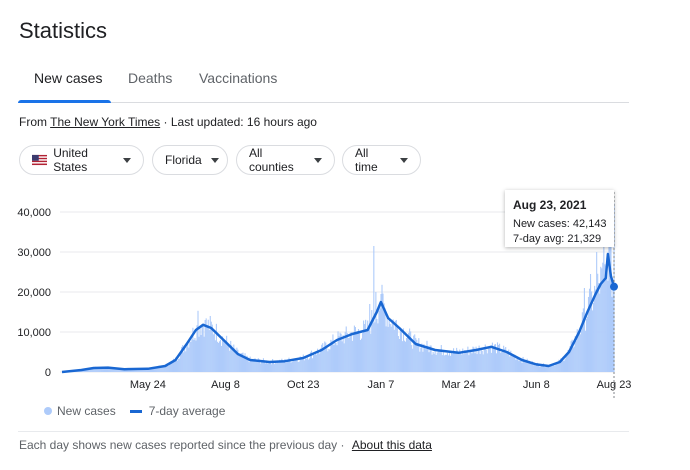  What do you see at coordinates (48, 411) in the screenshot?
I see `legend-new-cases-swatch` at bounding box center [48, 411].